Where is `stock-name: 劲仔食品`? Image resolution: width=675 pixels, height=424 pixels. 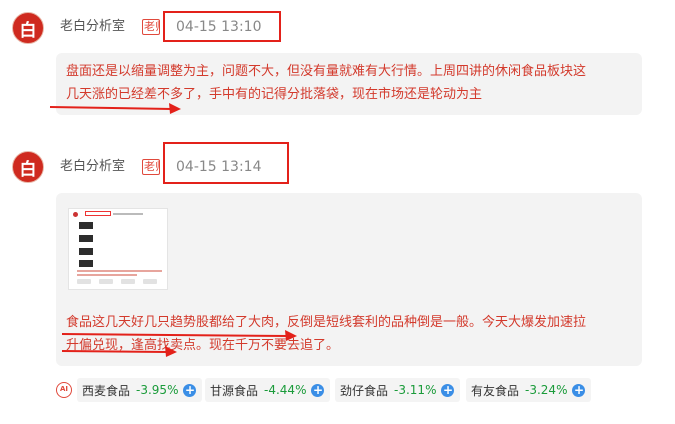 stock-name: 劲仔食品 is located at coordinates (364, 390).